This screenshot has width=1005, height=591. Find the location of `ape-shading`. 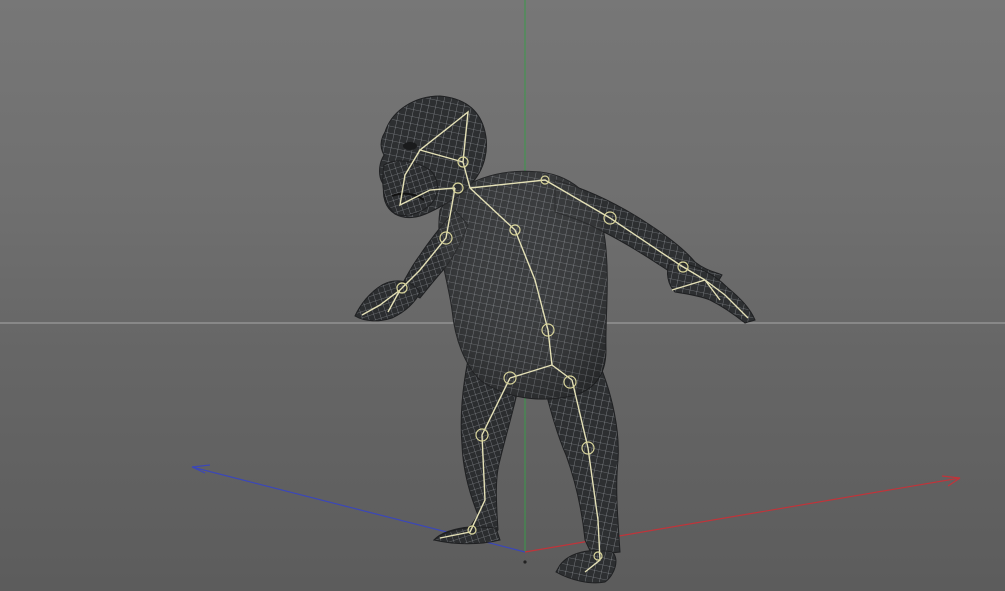

ape-shading is located at coordinates (523, 285).